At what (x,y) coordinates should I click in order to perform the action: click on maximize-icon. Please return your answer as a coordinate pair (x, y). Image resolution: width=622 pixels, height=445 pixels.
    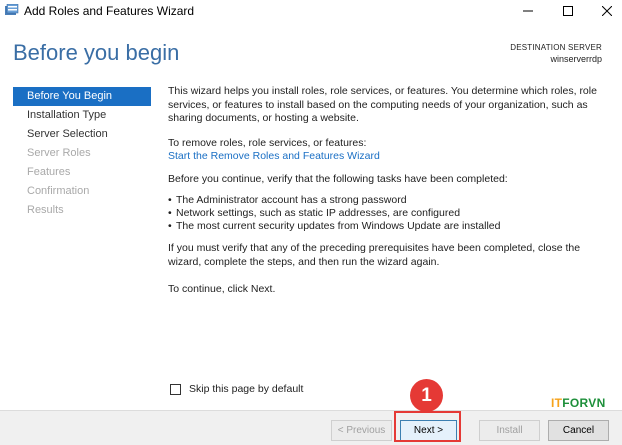
    Looking at the image, I should click on (568, 11).